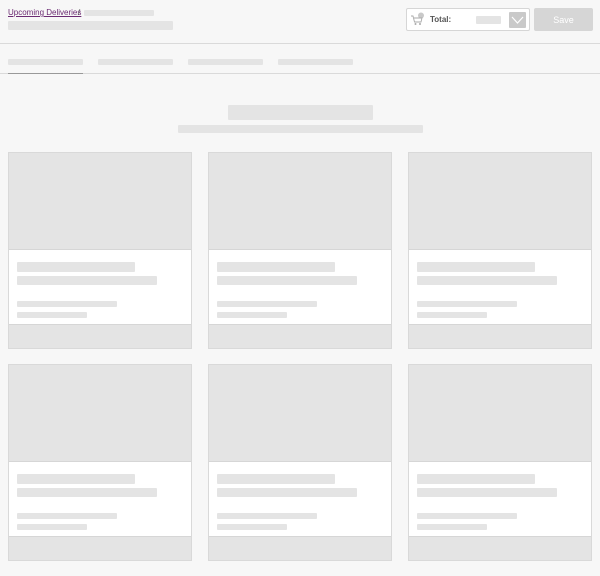 Image resolution: width=600 pixels, height=576 pixels. I want to click on section-title-placeholder, so click(300, 112).